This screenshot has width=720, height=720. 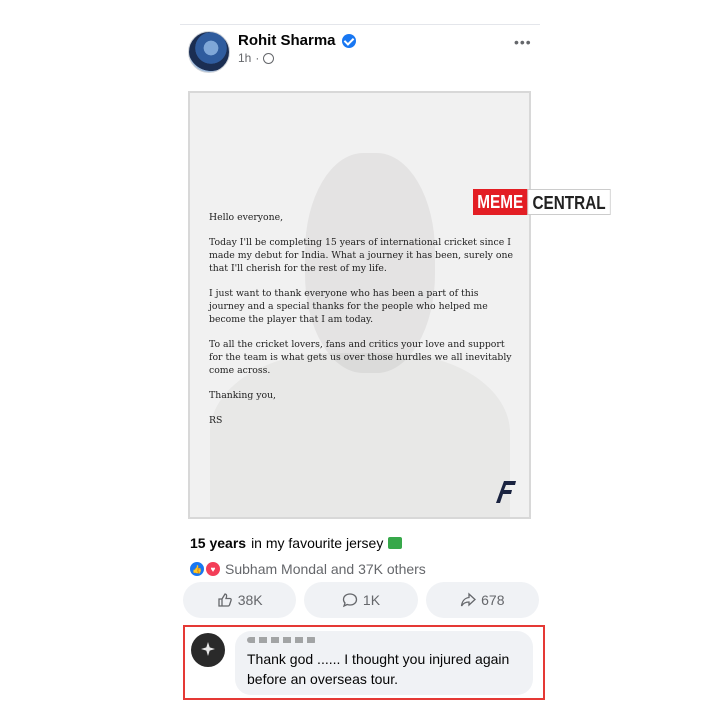 I want to click on watermark-part-1: MEME, so click(x=500, y=202).